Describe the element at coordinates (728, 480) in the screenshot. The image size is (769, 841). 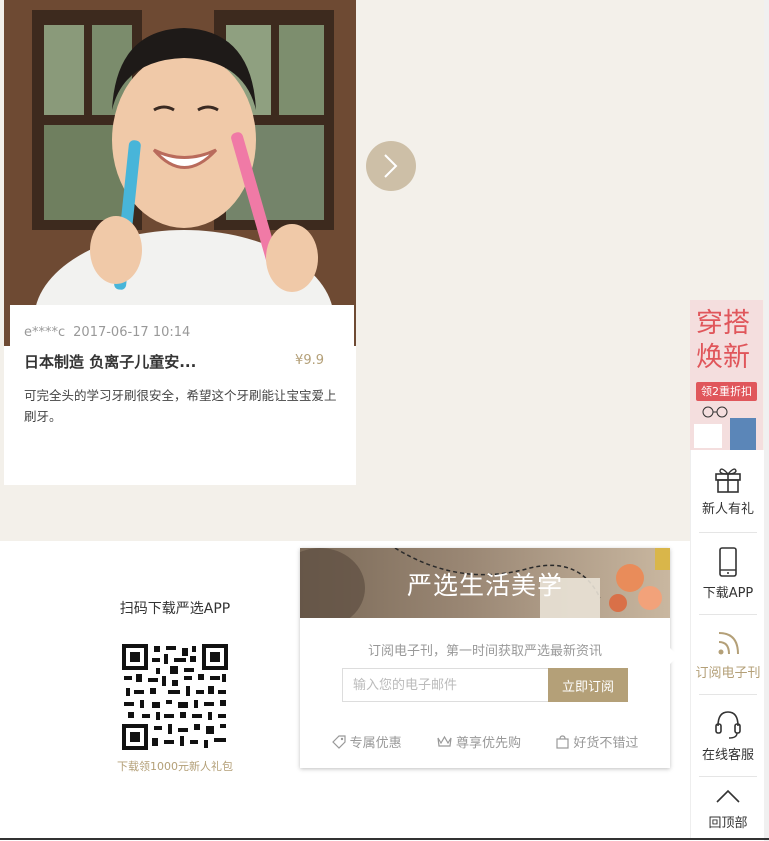
I see `gift-icon` at that location.